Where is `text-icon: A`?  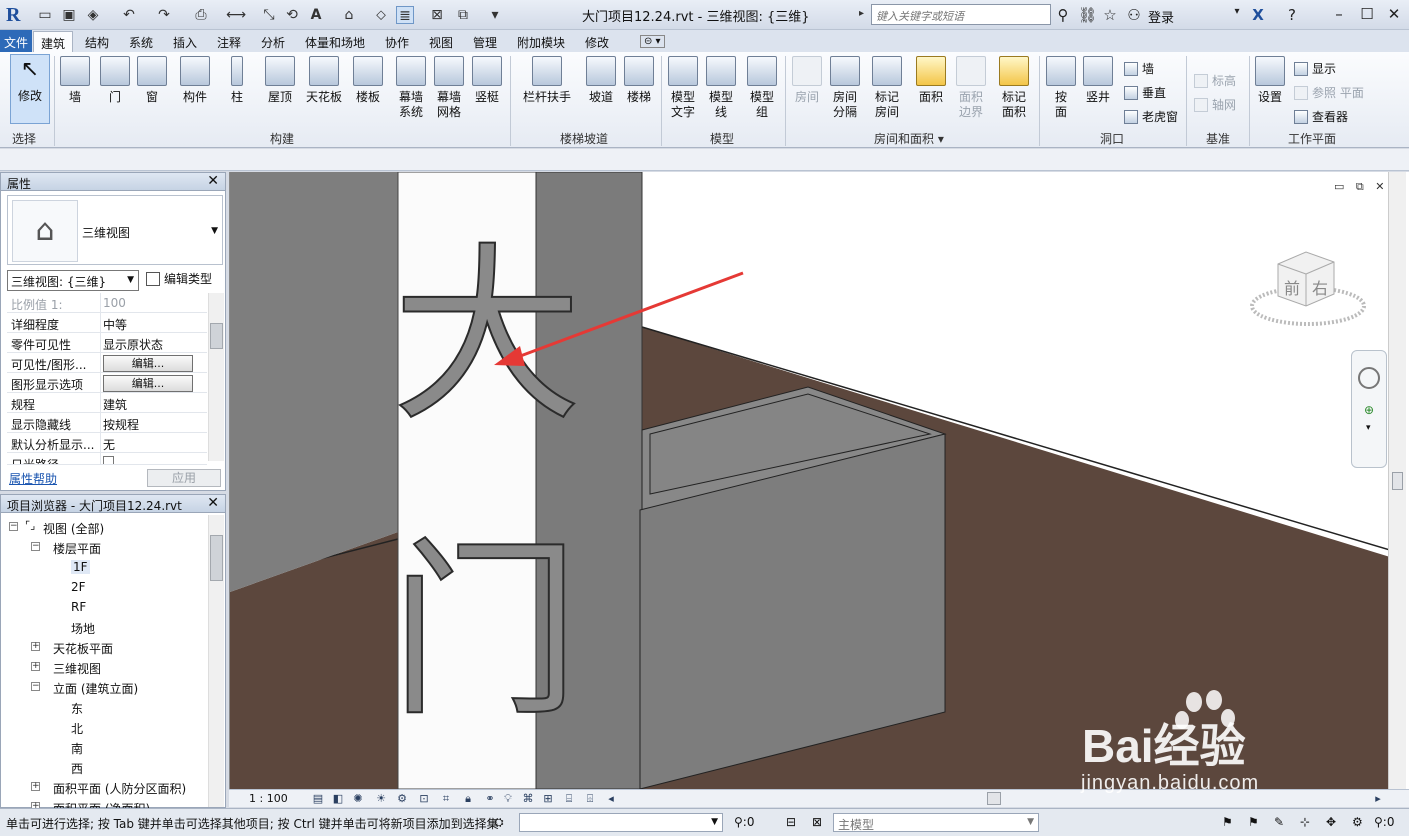
text-icon: A is located at coordinates (316, 15).